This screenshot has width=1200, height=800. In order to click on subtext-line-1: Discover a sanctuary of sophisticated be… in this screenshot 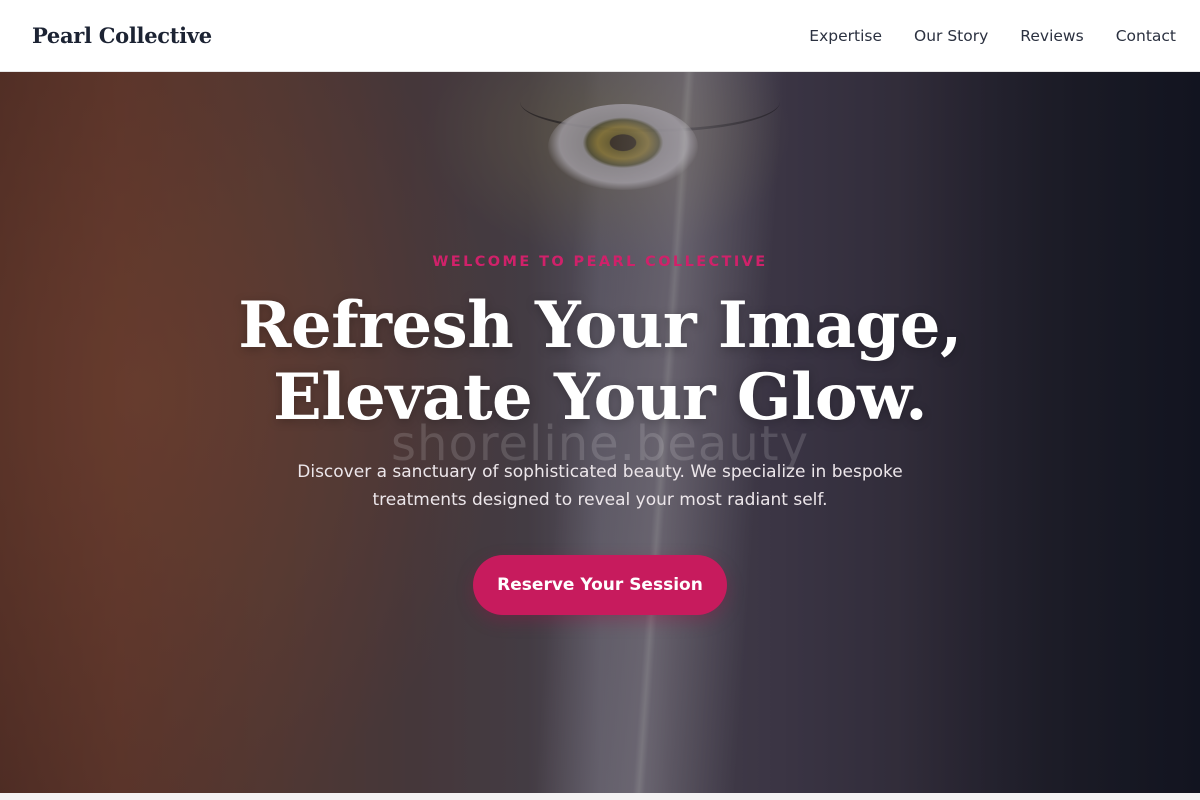, I will do `click(600, 472)`.